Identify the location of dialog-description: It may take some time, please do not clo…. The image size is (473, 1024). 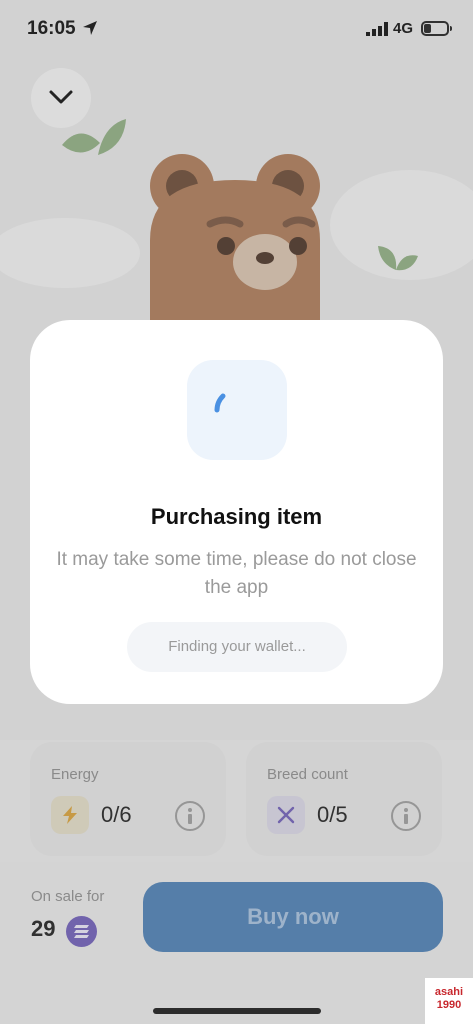
(236, 573).